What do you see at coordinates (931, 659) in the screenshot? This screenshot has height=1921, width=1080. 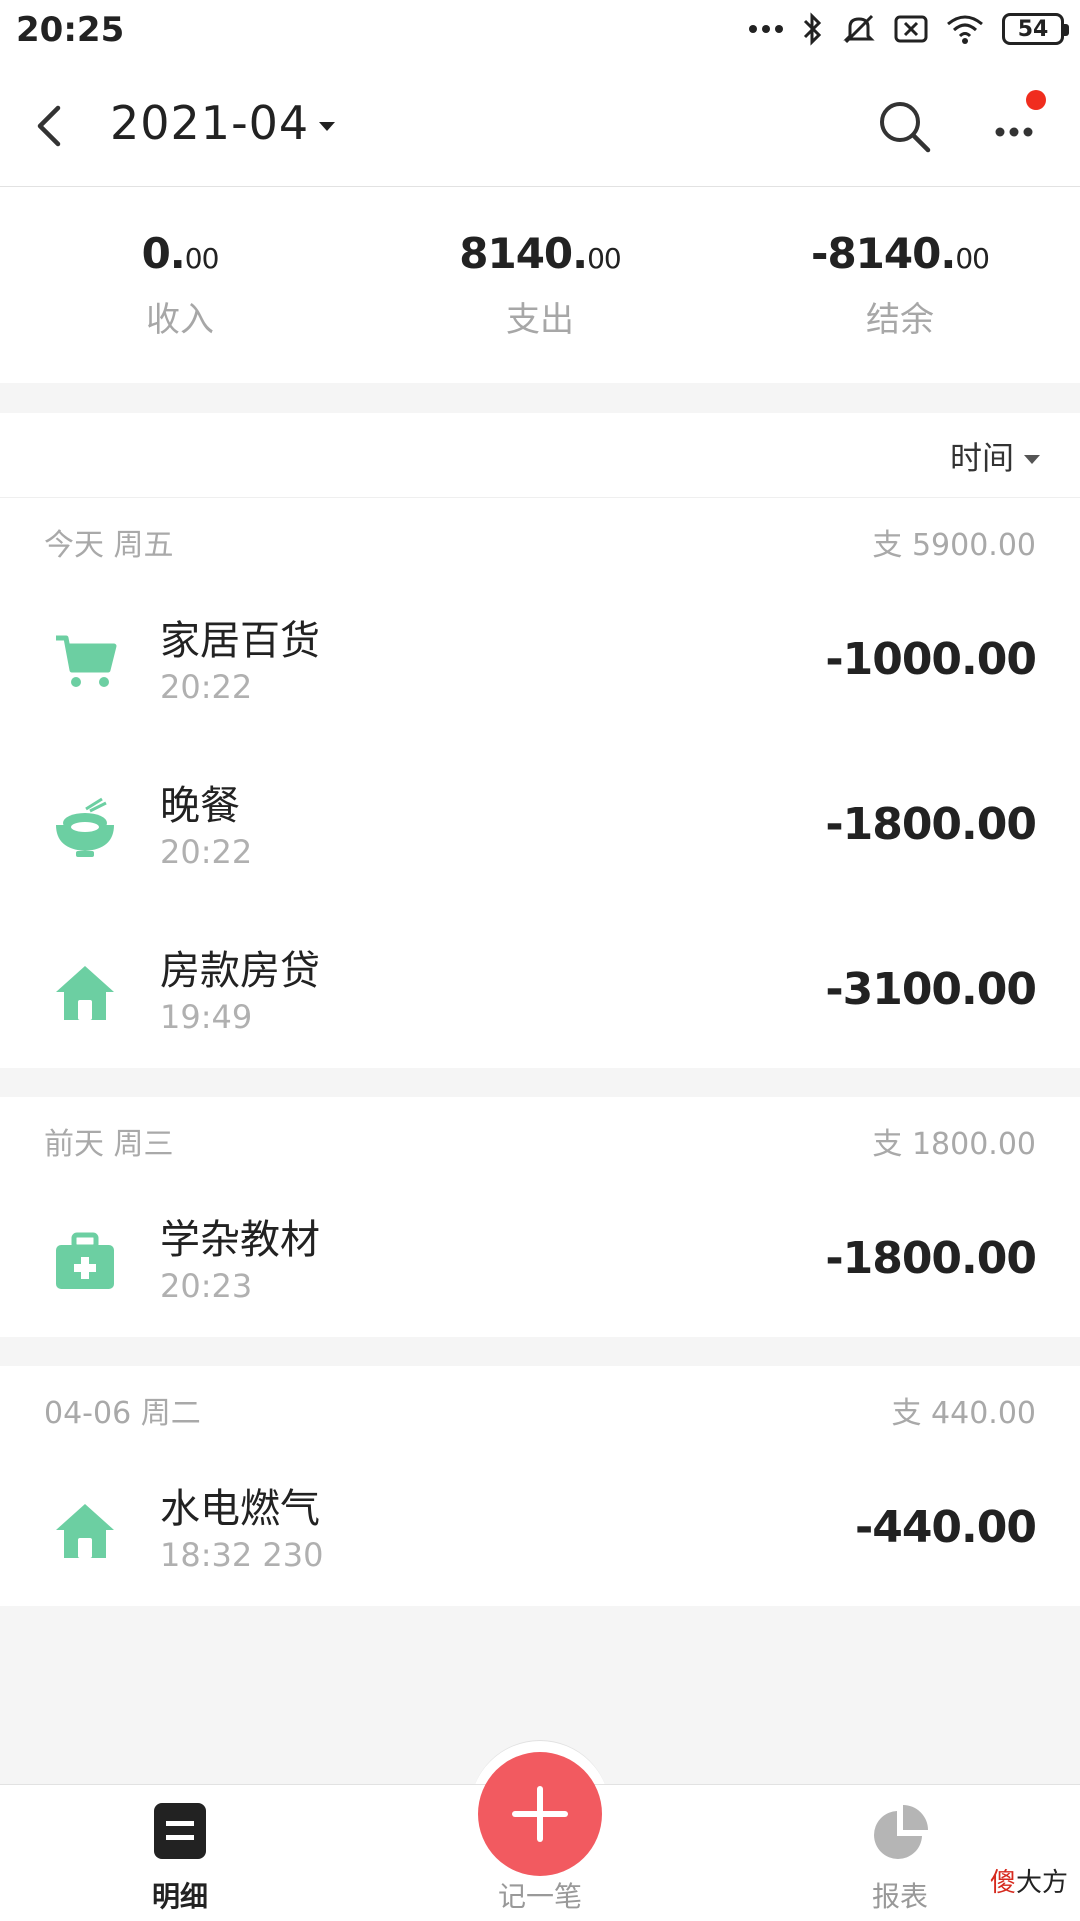 I see `transaction-amount: -1000.00` at bounding box center [931, 659].